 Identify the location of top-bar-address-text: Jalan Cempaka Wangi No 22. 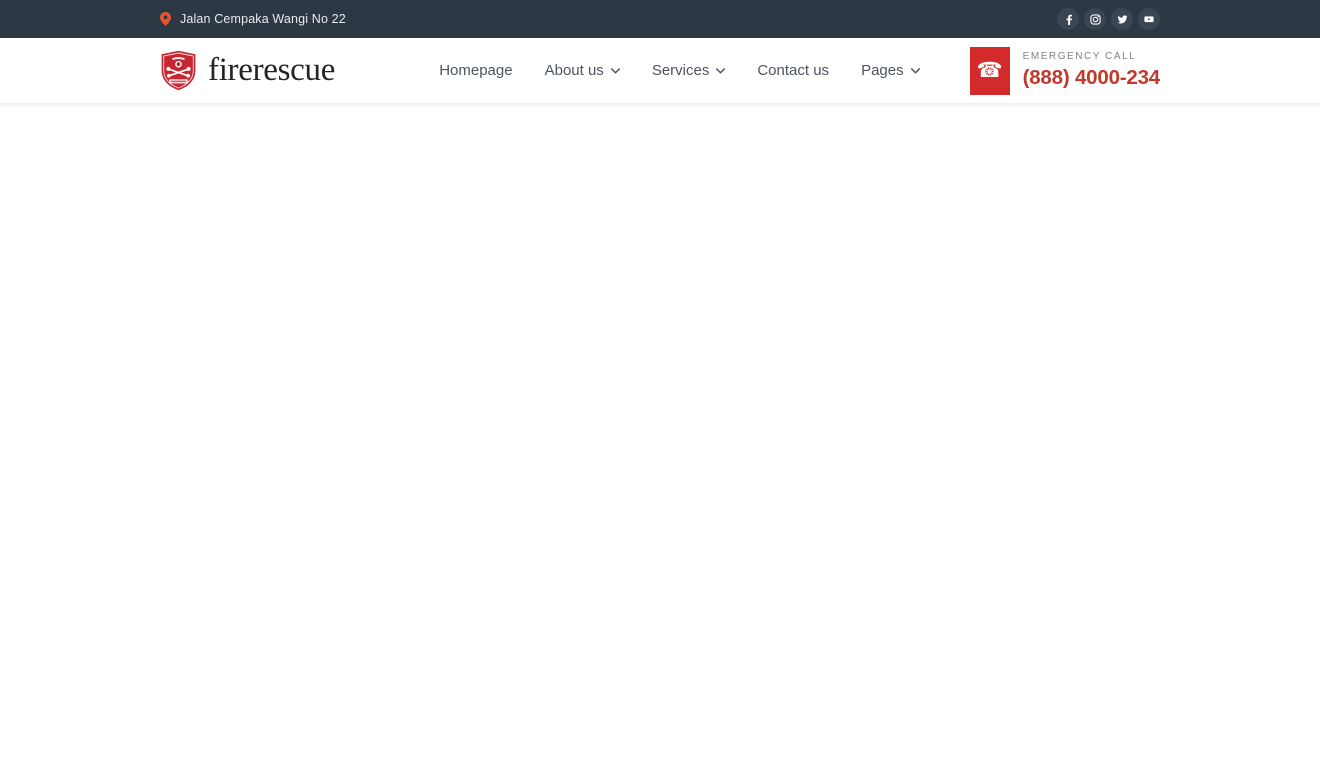
(263, 18).